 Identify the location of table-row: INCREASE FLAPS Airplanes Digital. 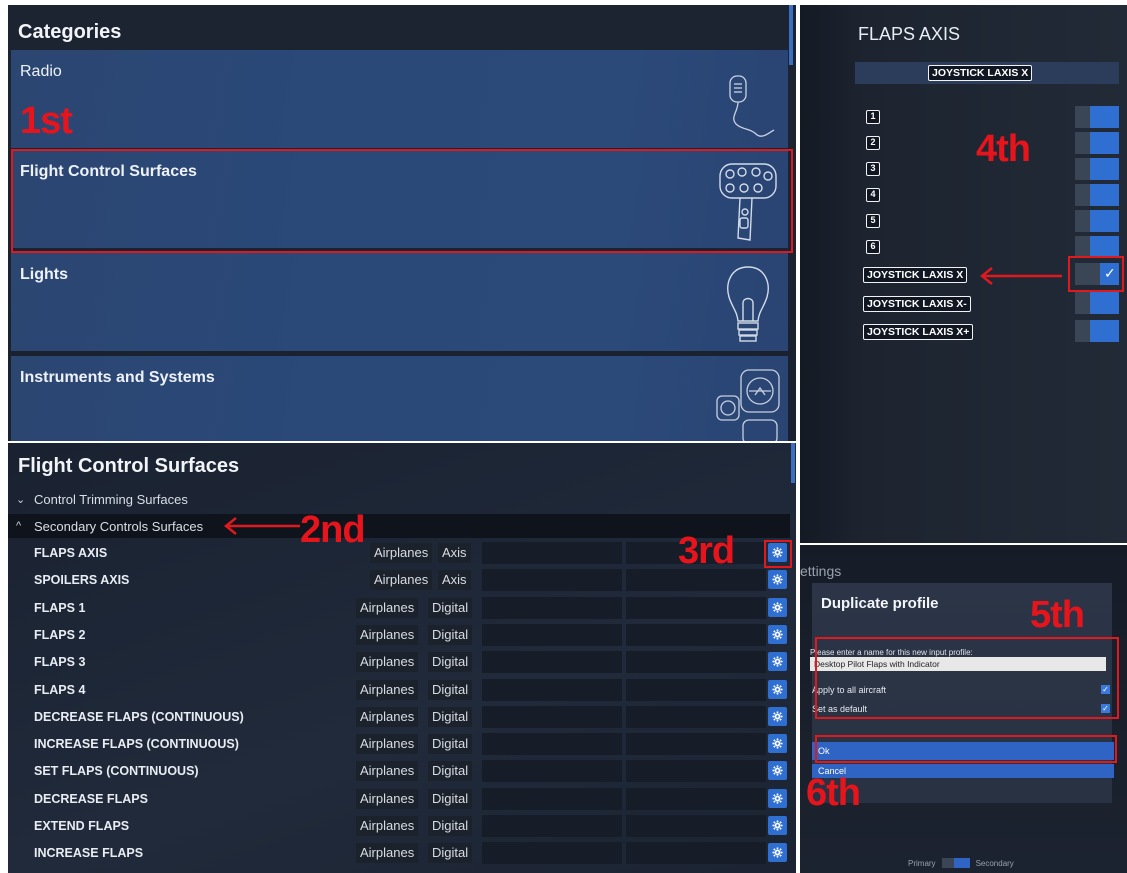
(399, 853).